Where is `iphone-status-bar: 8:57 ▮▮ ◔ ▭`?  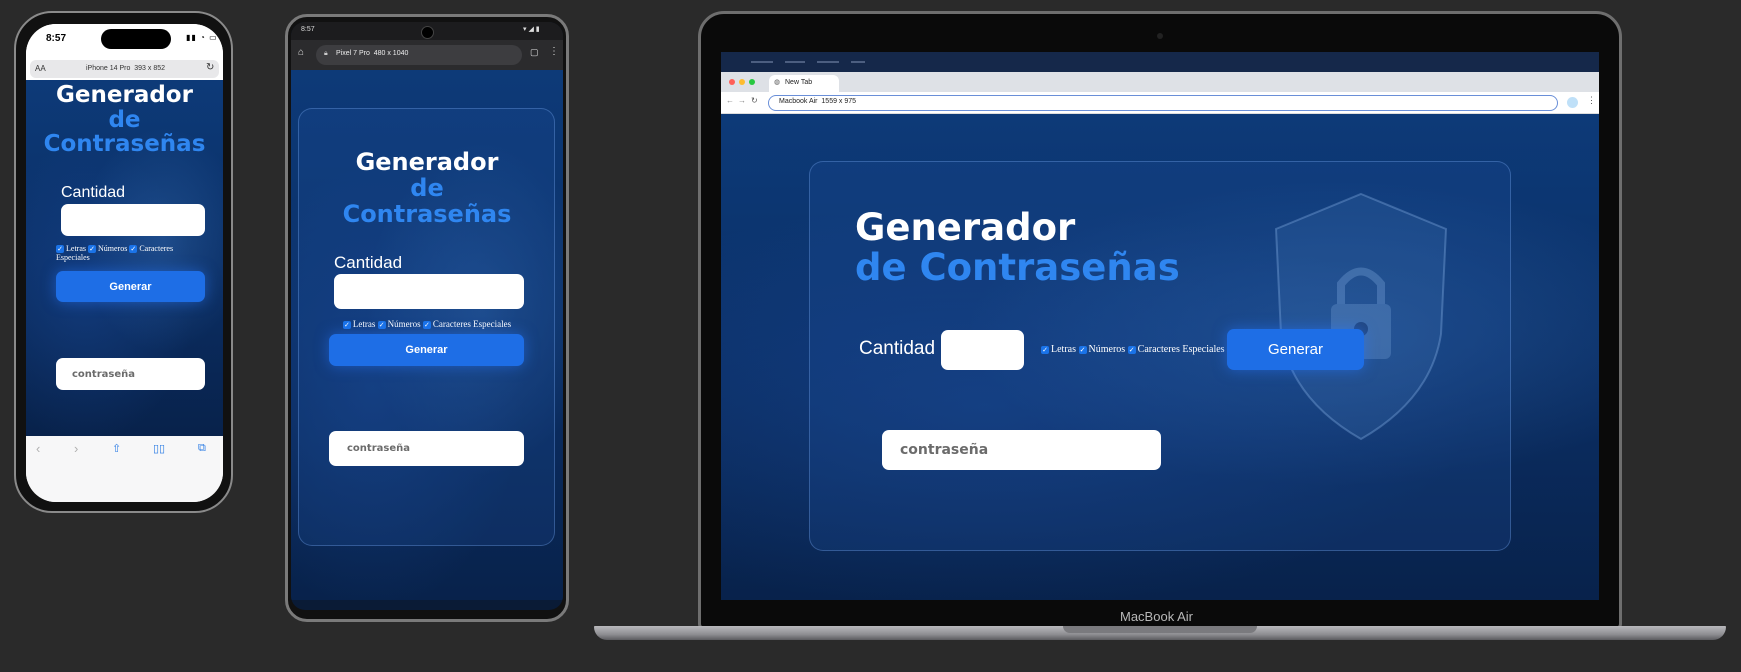 iphone-status-bar: 8:57 ▮▮ ◔ ▭ is located at coordinates (124, 41).